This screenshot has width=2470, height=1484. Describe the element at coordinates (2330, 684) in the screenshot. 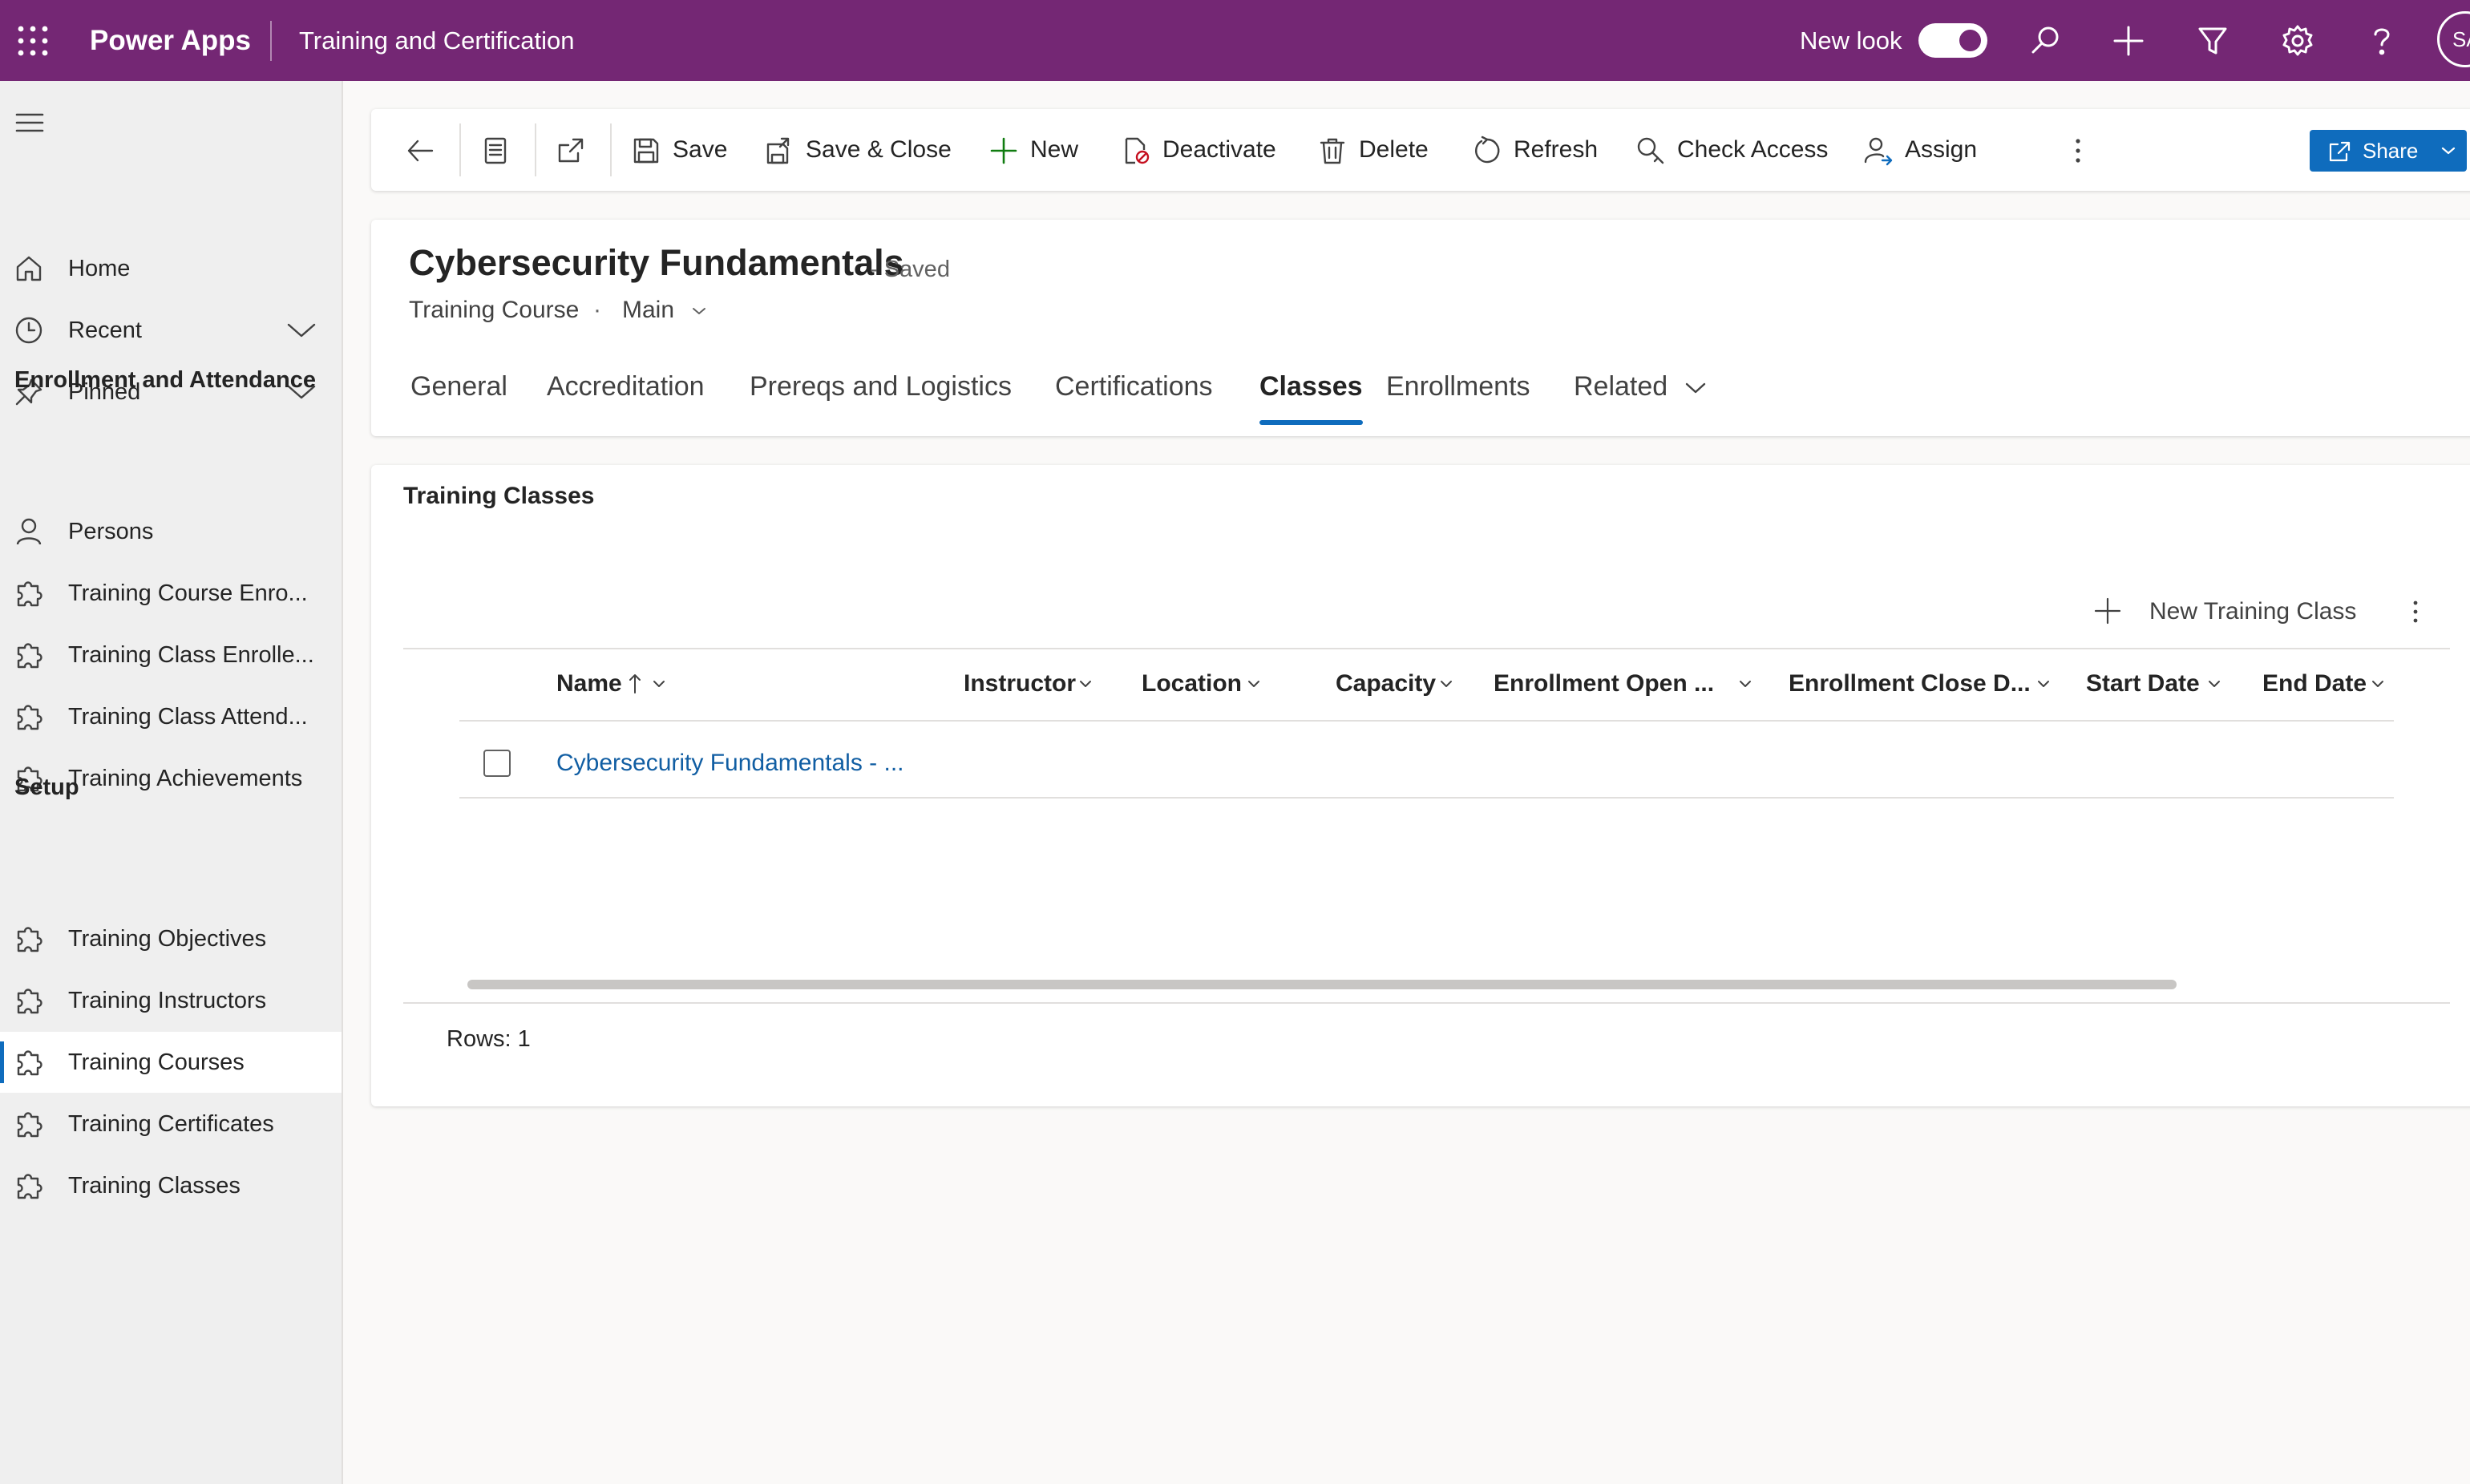

I see `column-header-end-date: End Date` at that location.